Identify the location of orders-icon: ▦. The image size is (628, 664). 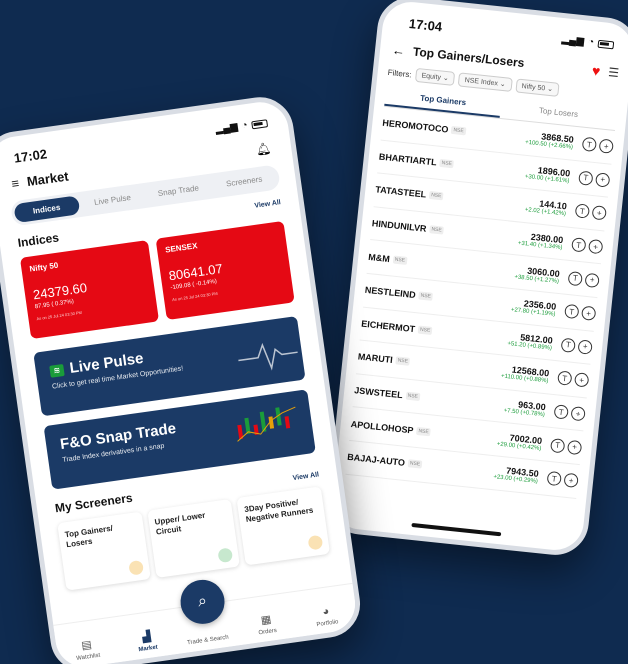
(266, 620).